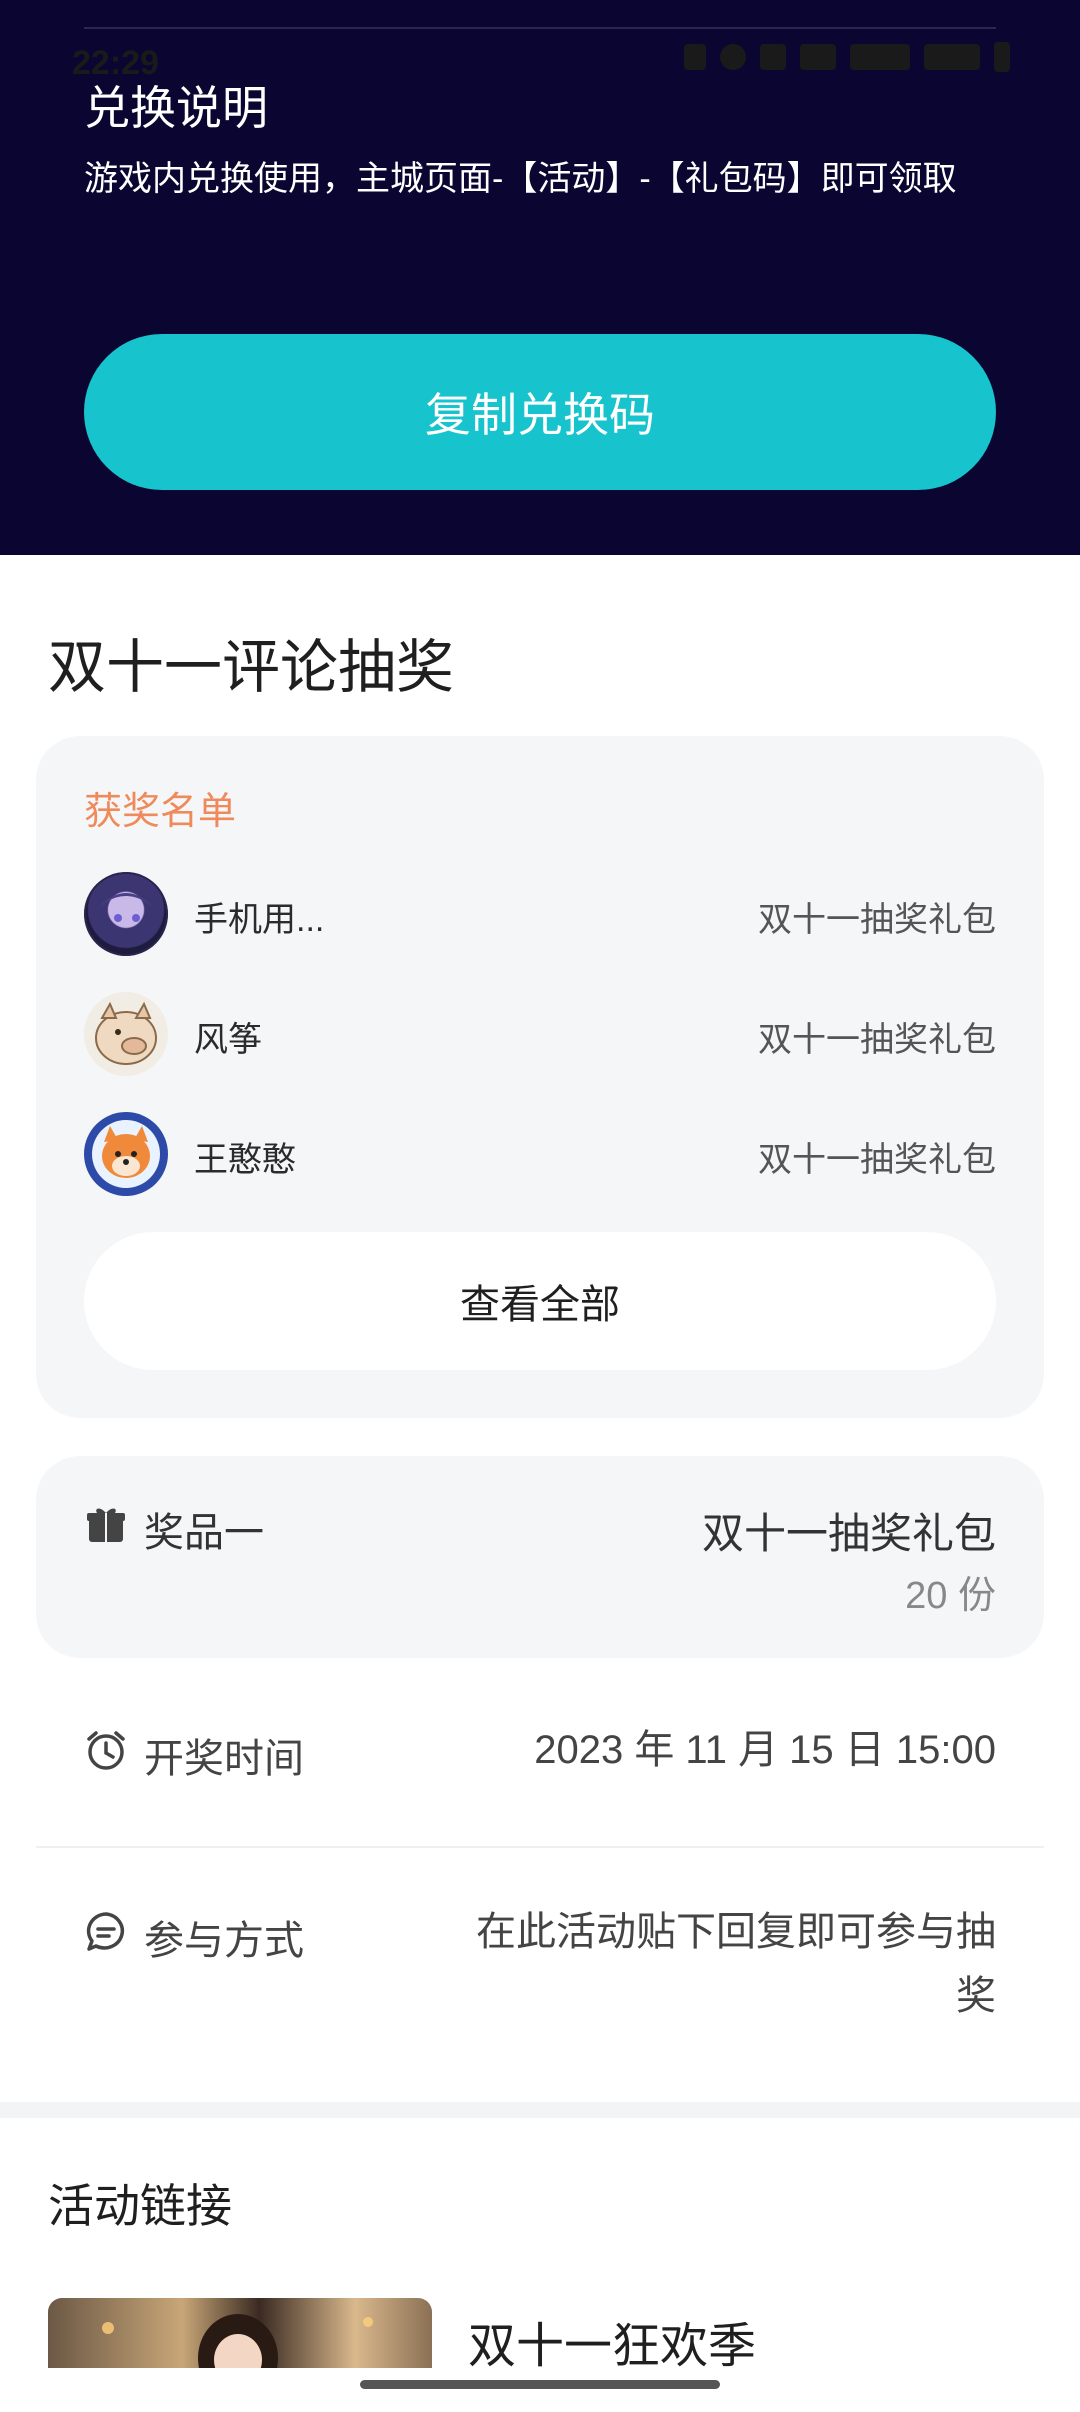 The height and width of the screenshot is (2412, 1080). Describe the element at coordinates (880, 57) in the screenshot. I see `wifi-signal-icon` at that location.